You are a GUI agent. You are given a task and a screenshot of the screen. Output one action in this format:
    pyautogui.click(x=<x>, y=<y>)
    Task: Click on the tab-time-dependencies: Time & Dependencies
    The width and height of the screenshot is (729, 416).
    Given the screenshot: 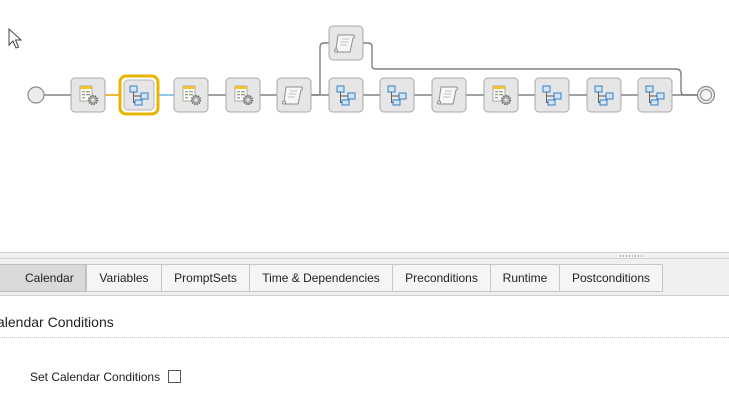 What is the action you would take?
    pyautogui.click(x=321, y=278)
    